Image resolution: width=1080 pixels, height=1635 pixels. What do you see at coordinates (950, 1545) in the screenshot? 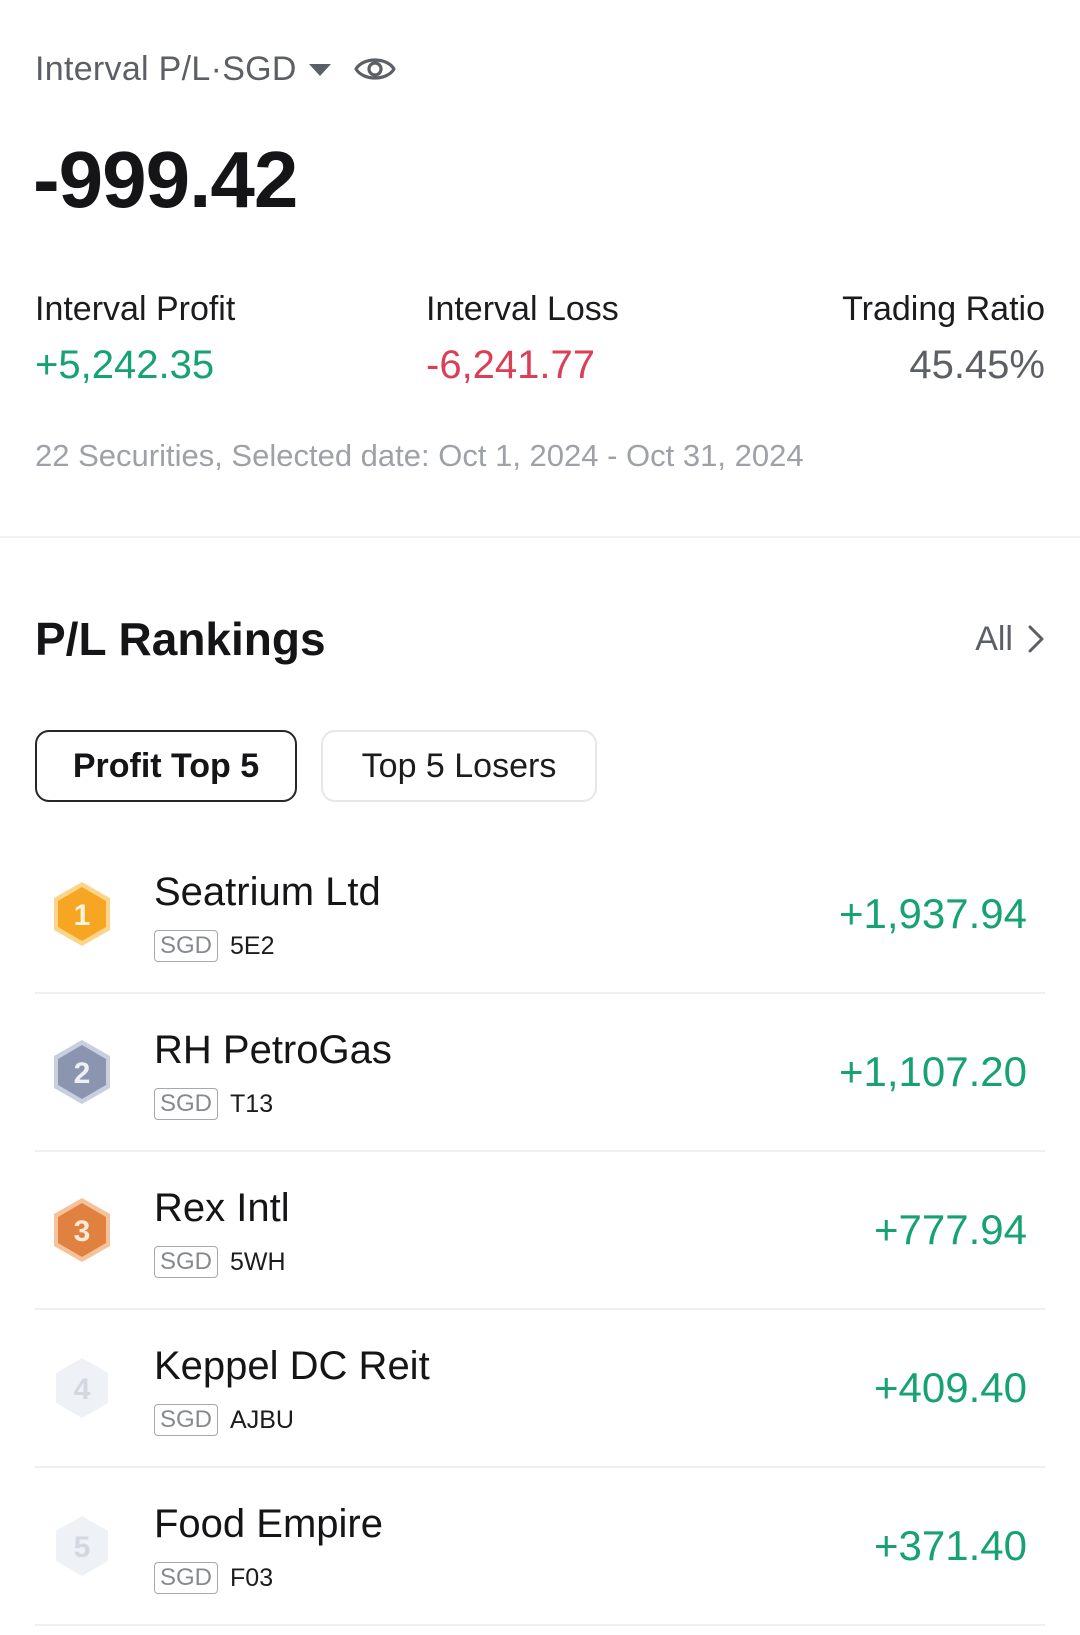
I see `pl-amount: +371.40` at bounding box center [950, 1545].